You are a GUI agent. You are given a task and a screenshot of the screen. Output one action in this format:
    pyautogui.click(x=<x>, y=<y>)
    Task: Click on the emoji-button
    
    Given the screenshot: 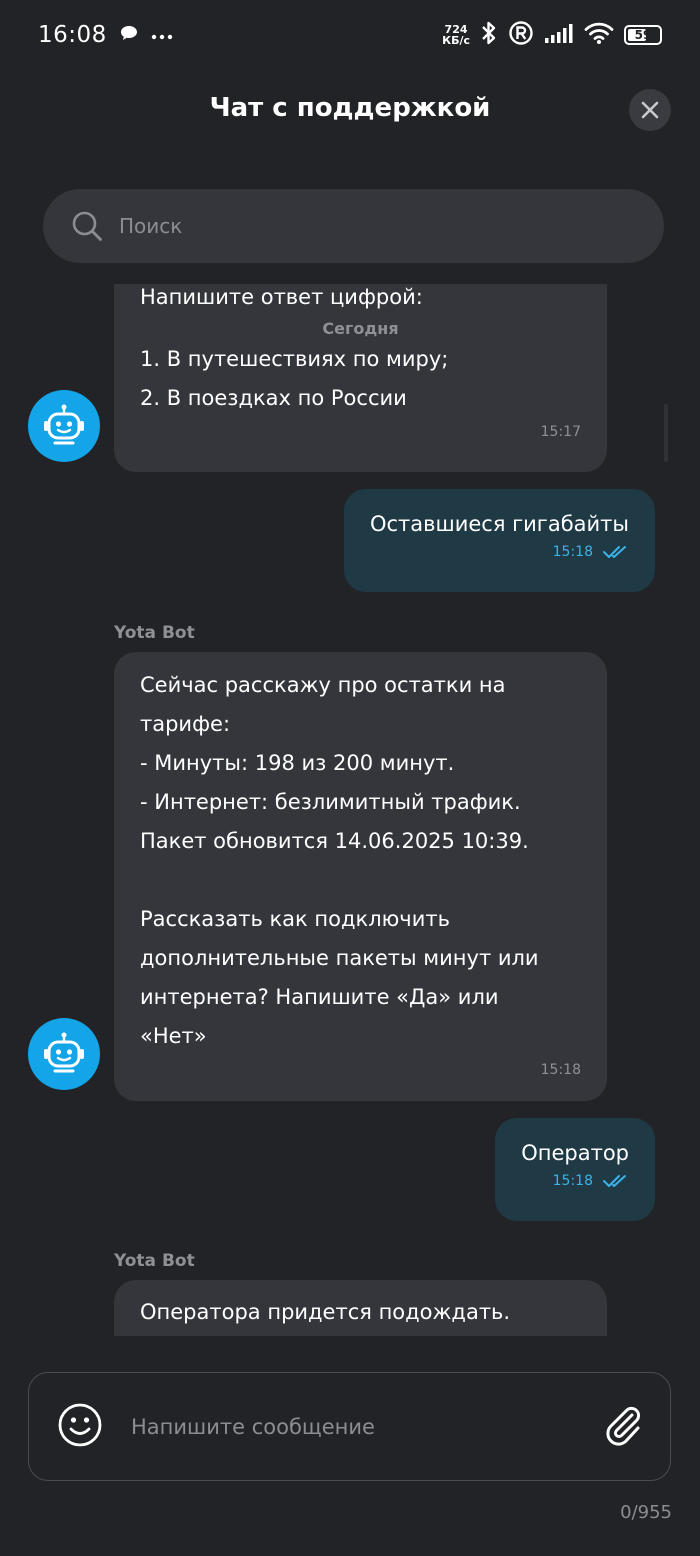 What is the action you would take?
    pyautogui.click(x=80, y=1427)
    